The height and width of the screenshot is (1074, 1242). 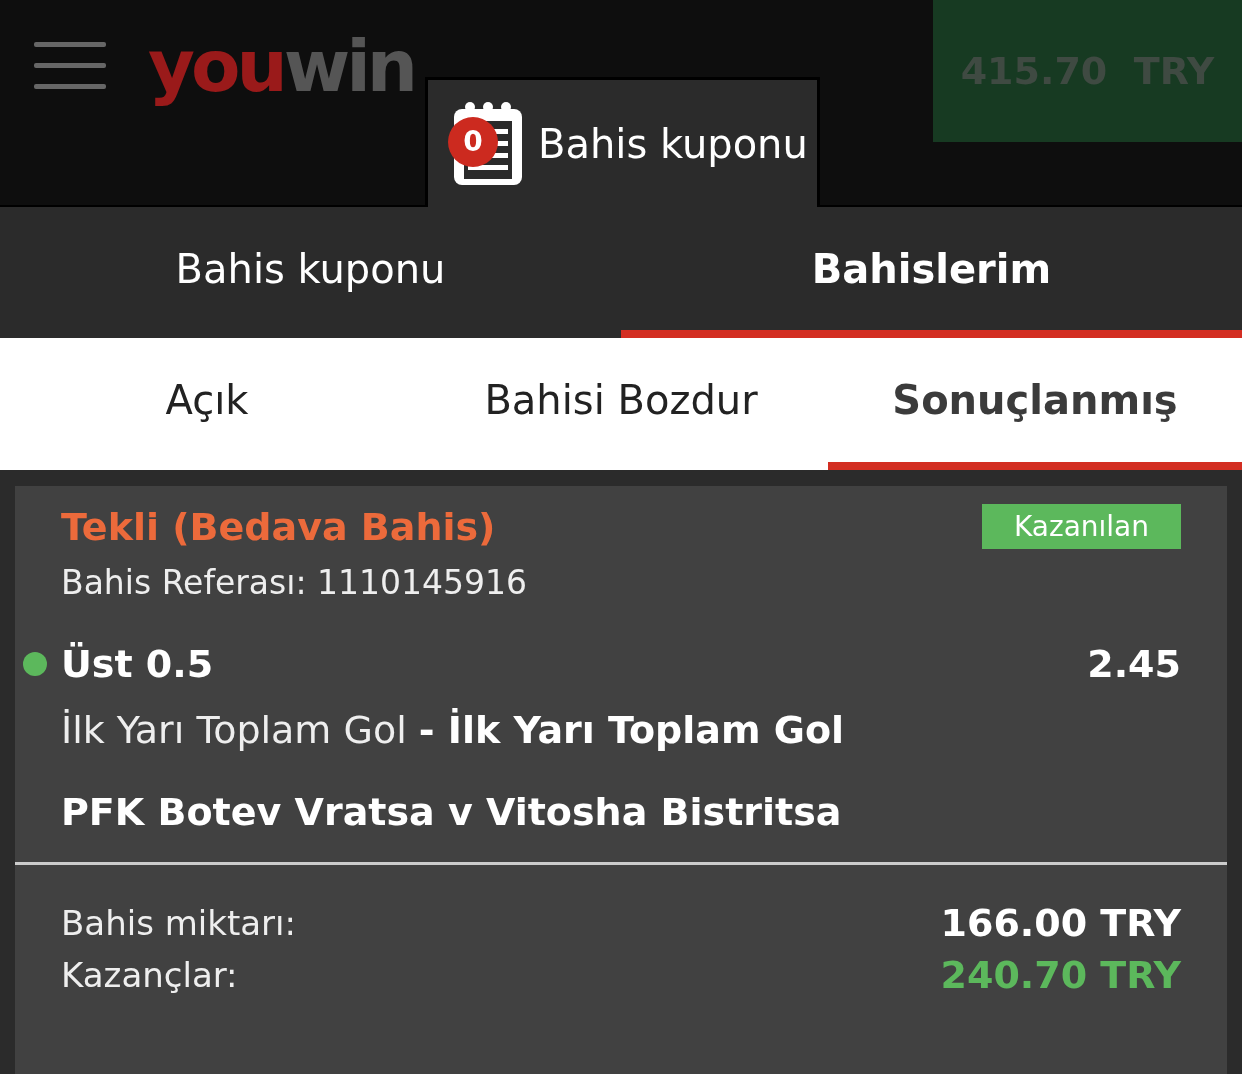 What do you see at coordinates (1081, 526) in the screenshot?
I see `status-badge: Kazanılan` at bounding box center [1081, 526].